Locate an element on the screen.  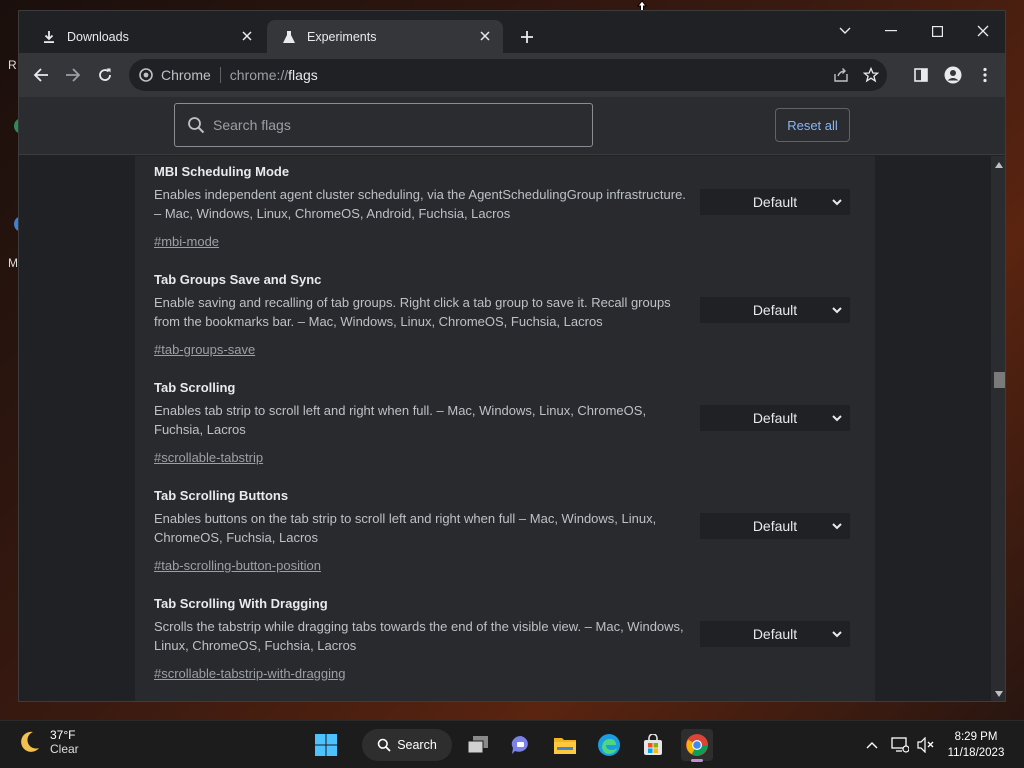
maximize-button is located at coordinates (937, 31).